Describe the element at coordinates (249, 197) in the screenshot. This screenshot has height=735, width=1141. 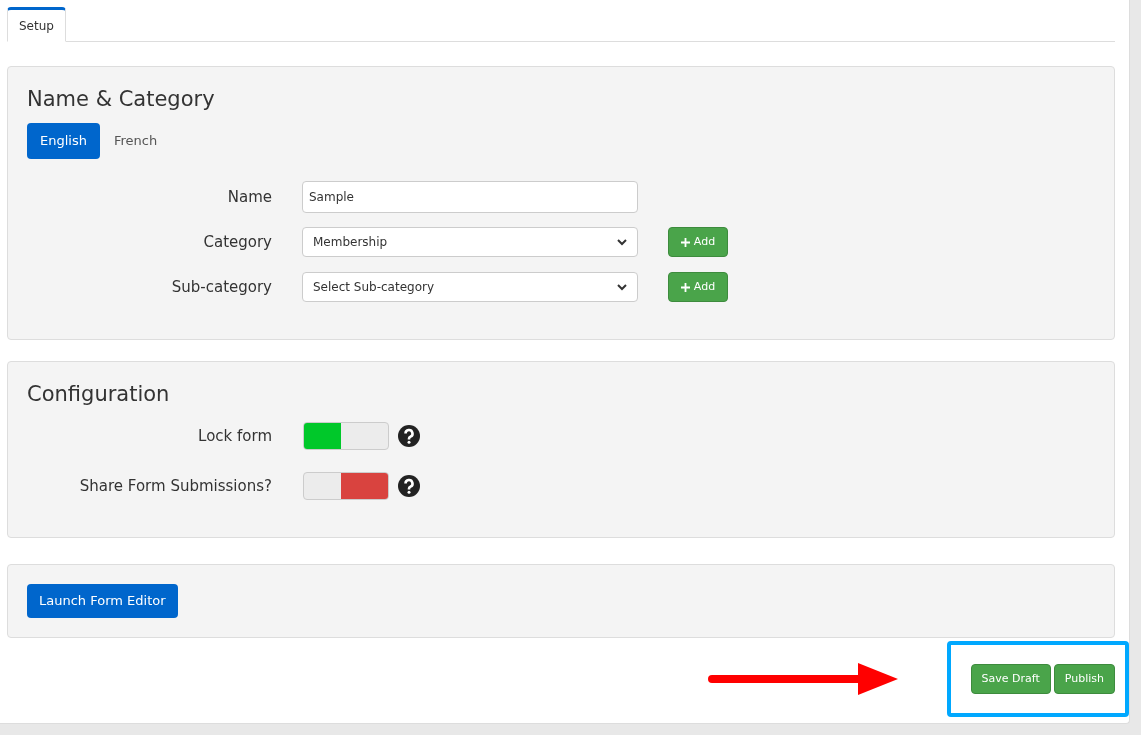
I see `field-label: Name` at that location.